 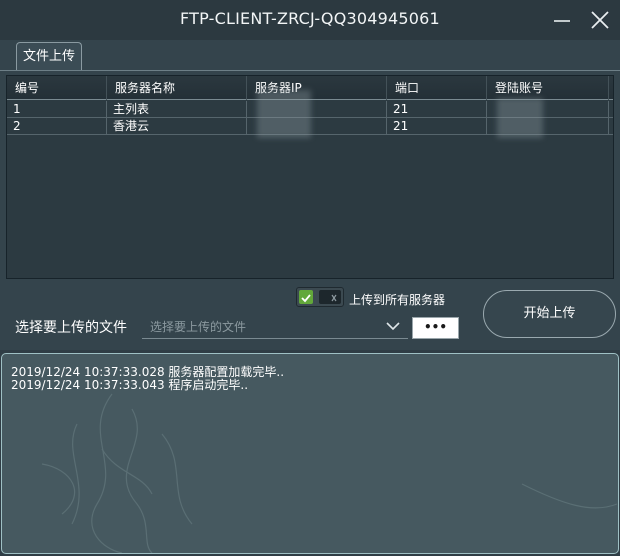 I want to click on upload-all-toggle, so click(x=320, y=297).